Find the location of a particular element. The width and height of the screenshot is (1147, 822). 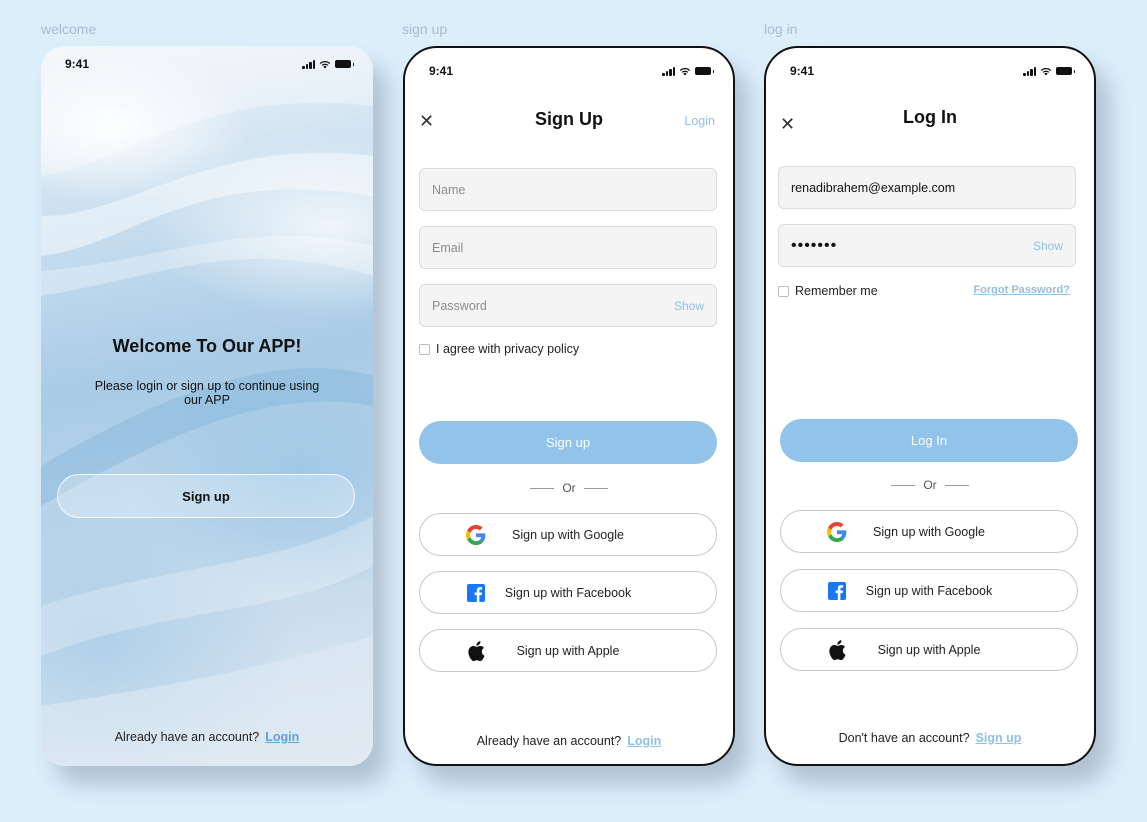

welcome-signup-button: Sign up is located at coordinates (206, 496).